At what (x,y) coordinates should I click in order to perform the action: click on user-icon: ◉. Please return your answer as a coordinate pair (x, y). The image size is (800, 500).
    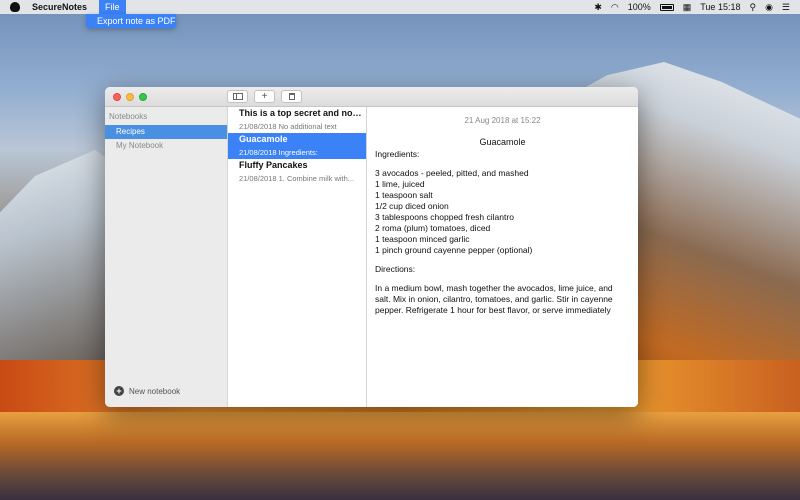
    Looking at the image, I should click on (769, 7).